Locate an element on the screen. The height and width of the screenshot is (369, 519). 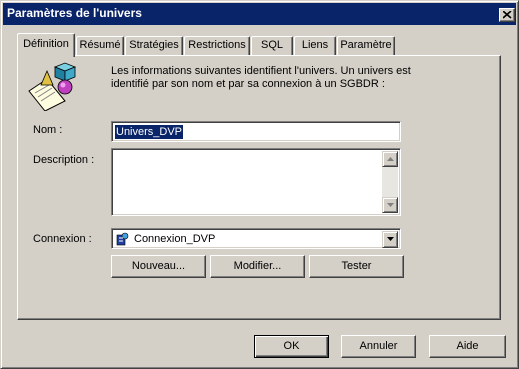
tab-sql: SQL is located at coordinates (272, 45).